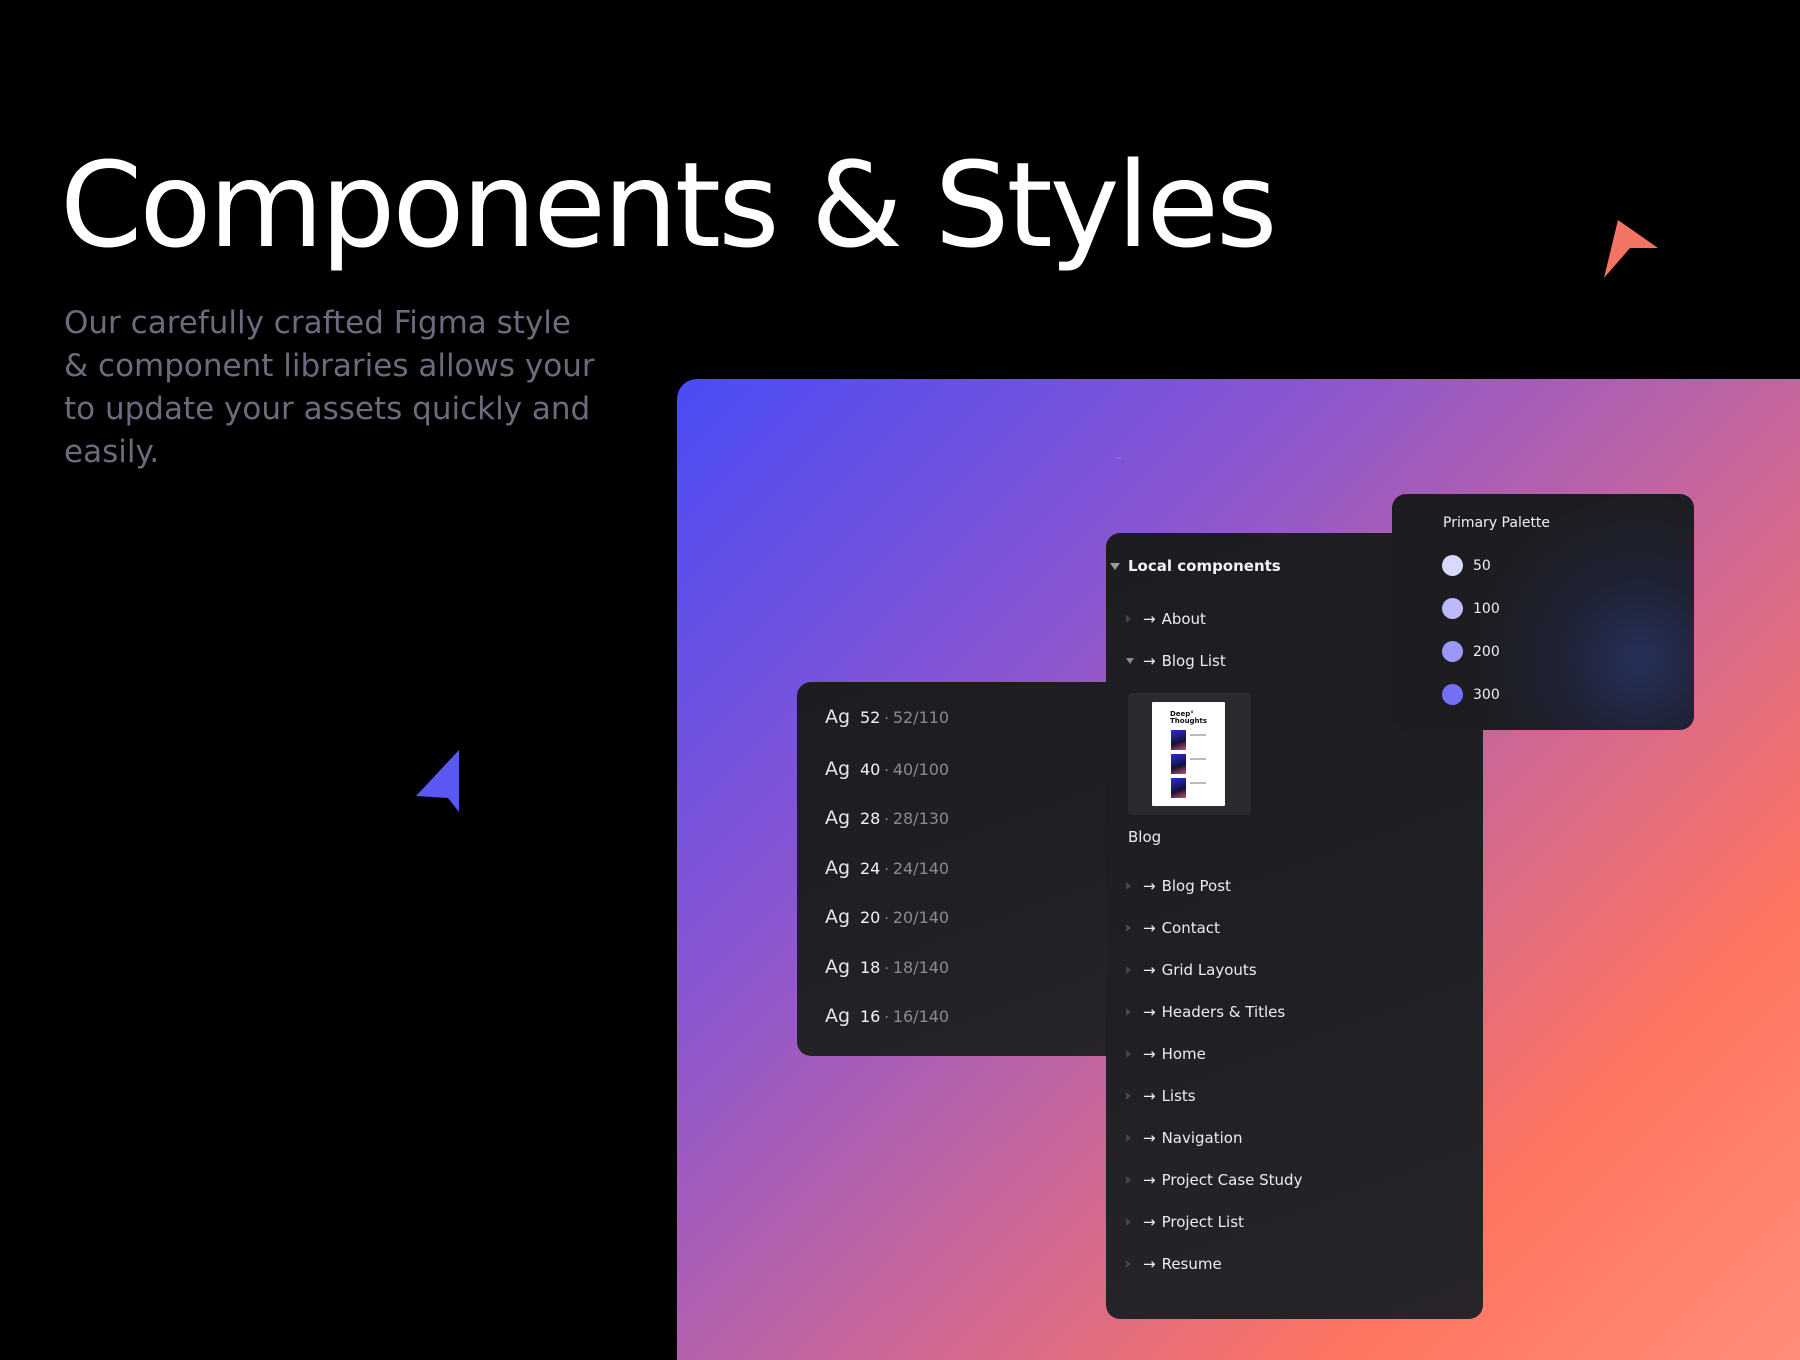 This screenshot has width=1800, height=1360. I want to click on blog-thumbnail: Deep° Thoughts, so click(1189, 754).